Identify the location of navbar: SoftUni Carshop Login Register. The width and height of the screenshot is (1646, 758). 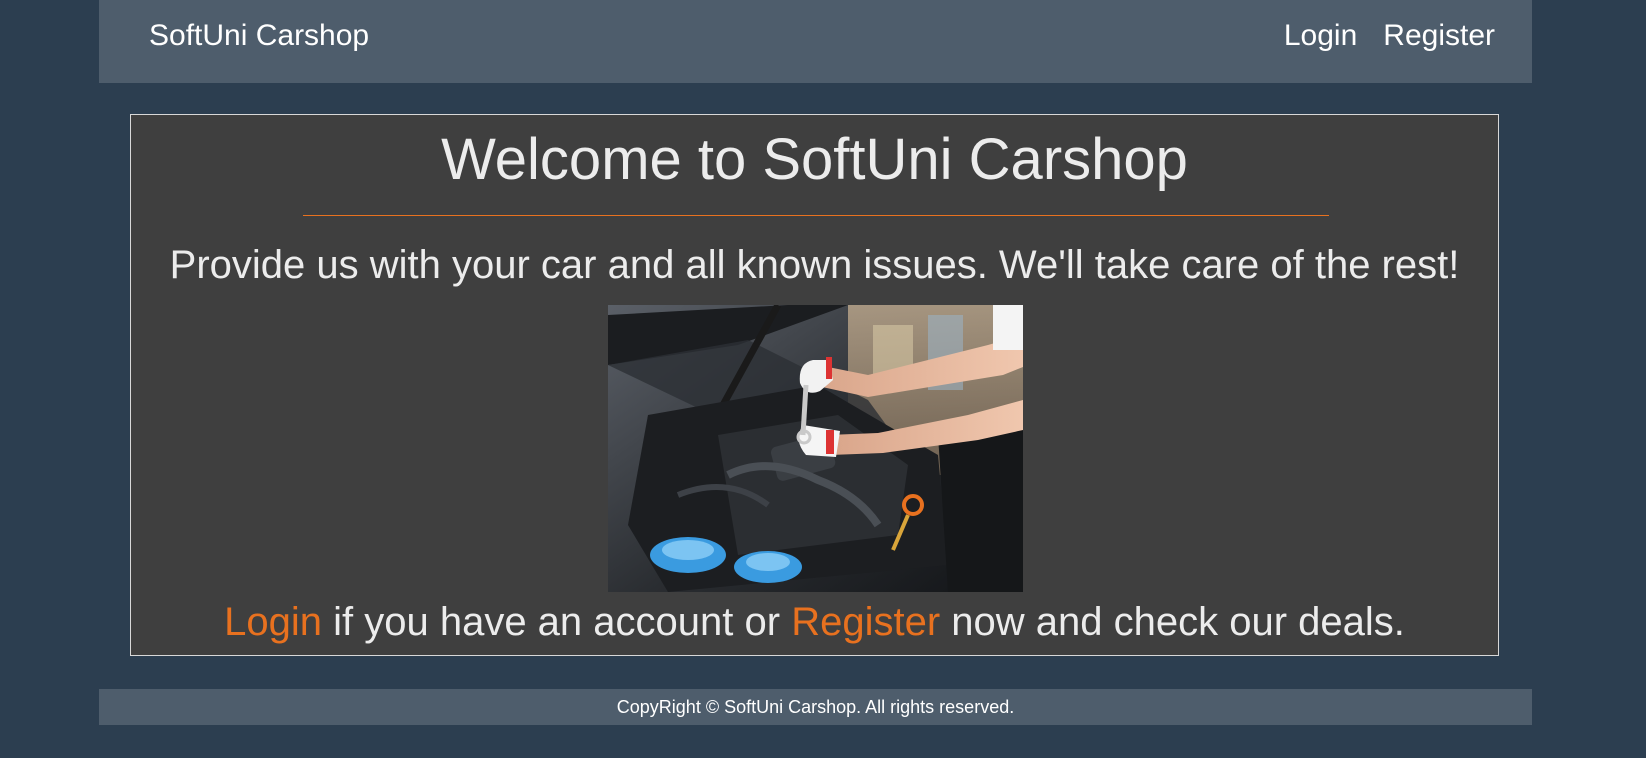
(815, 41).